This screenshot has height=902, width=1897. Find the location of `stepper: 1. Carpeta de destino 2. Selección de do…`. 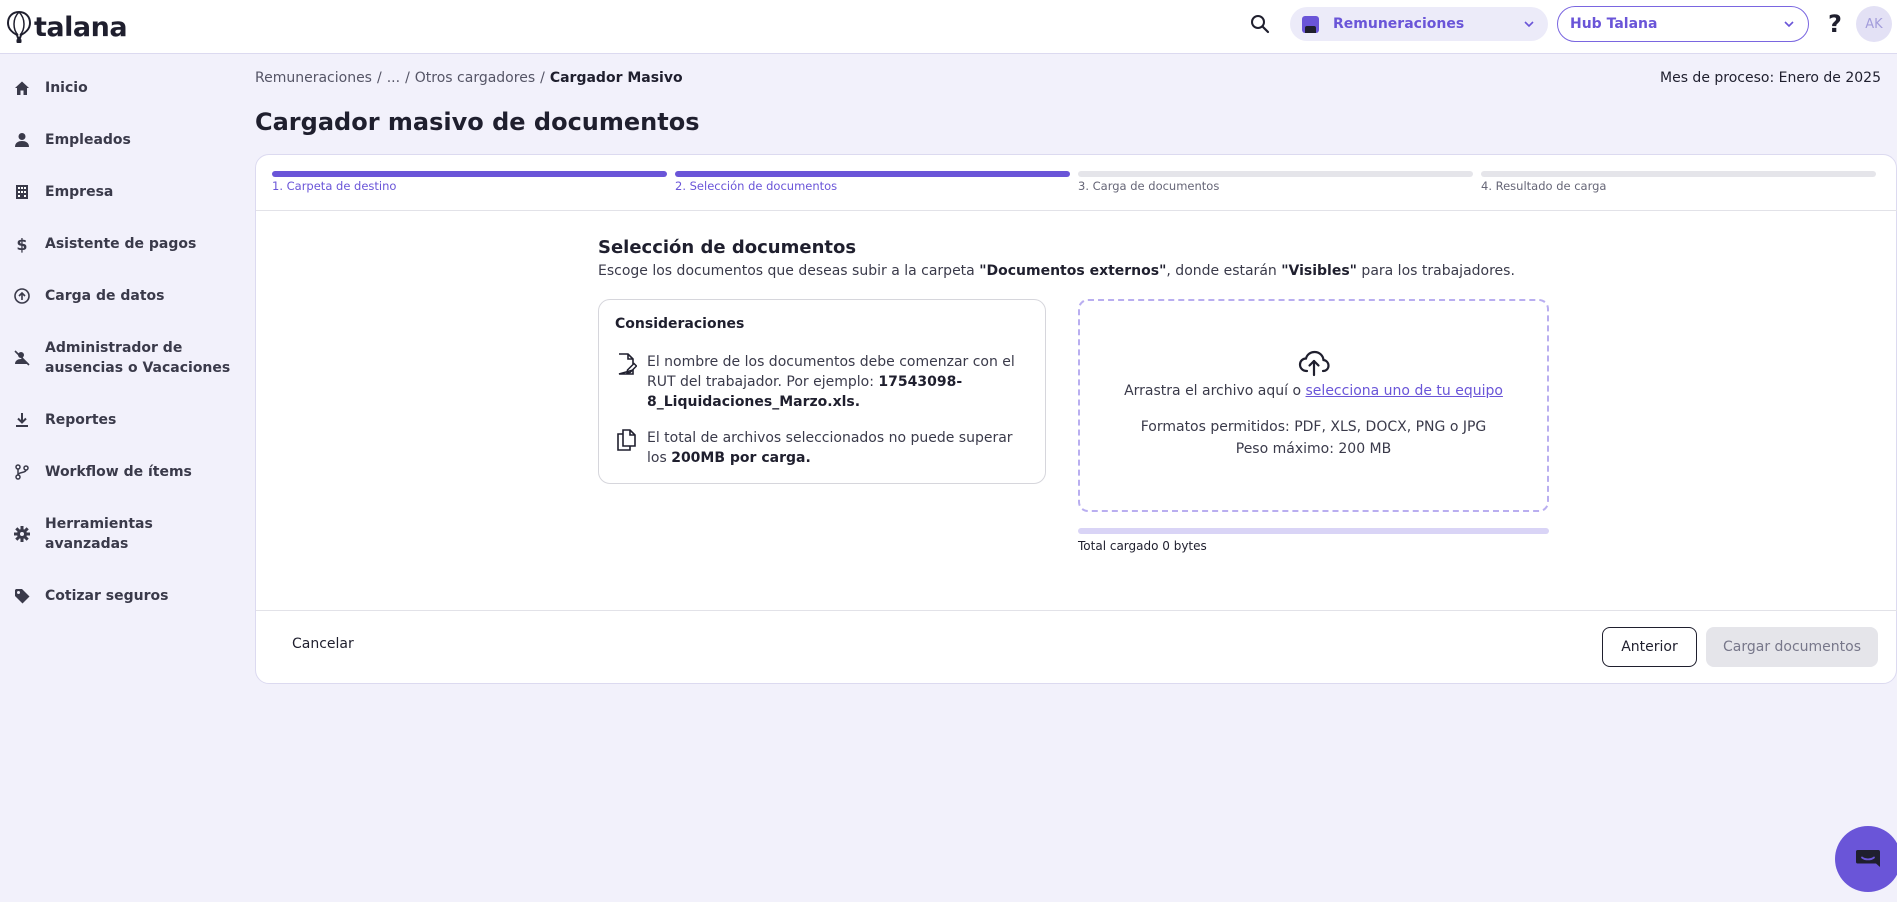

stepper: 1. Carpeta de destino 2. Selección de do… is located at coordinates (1076, 183).